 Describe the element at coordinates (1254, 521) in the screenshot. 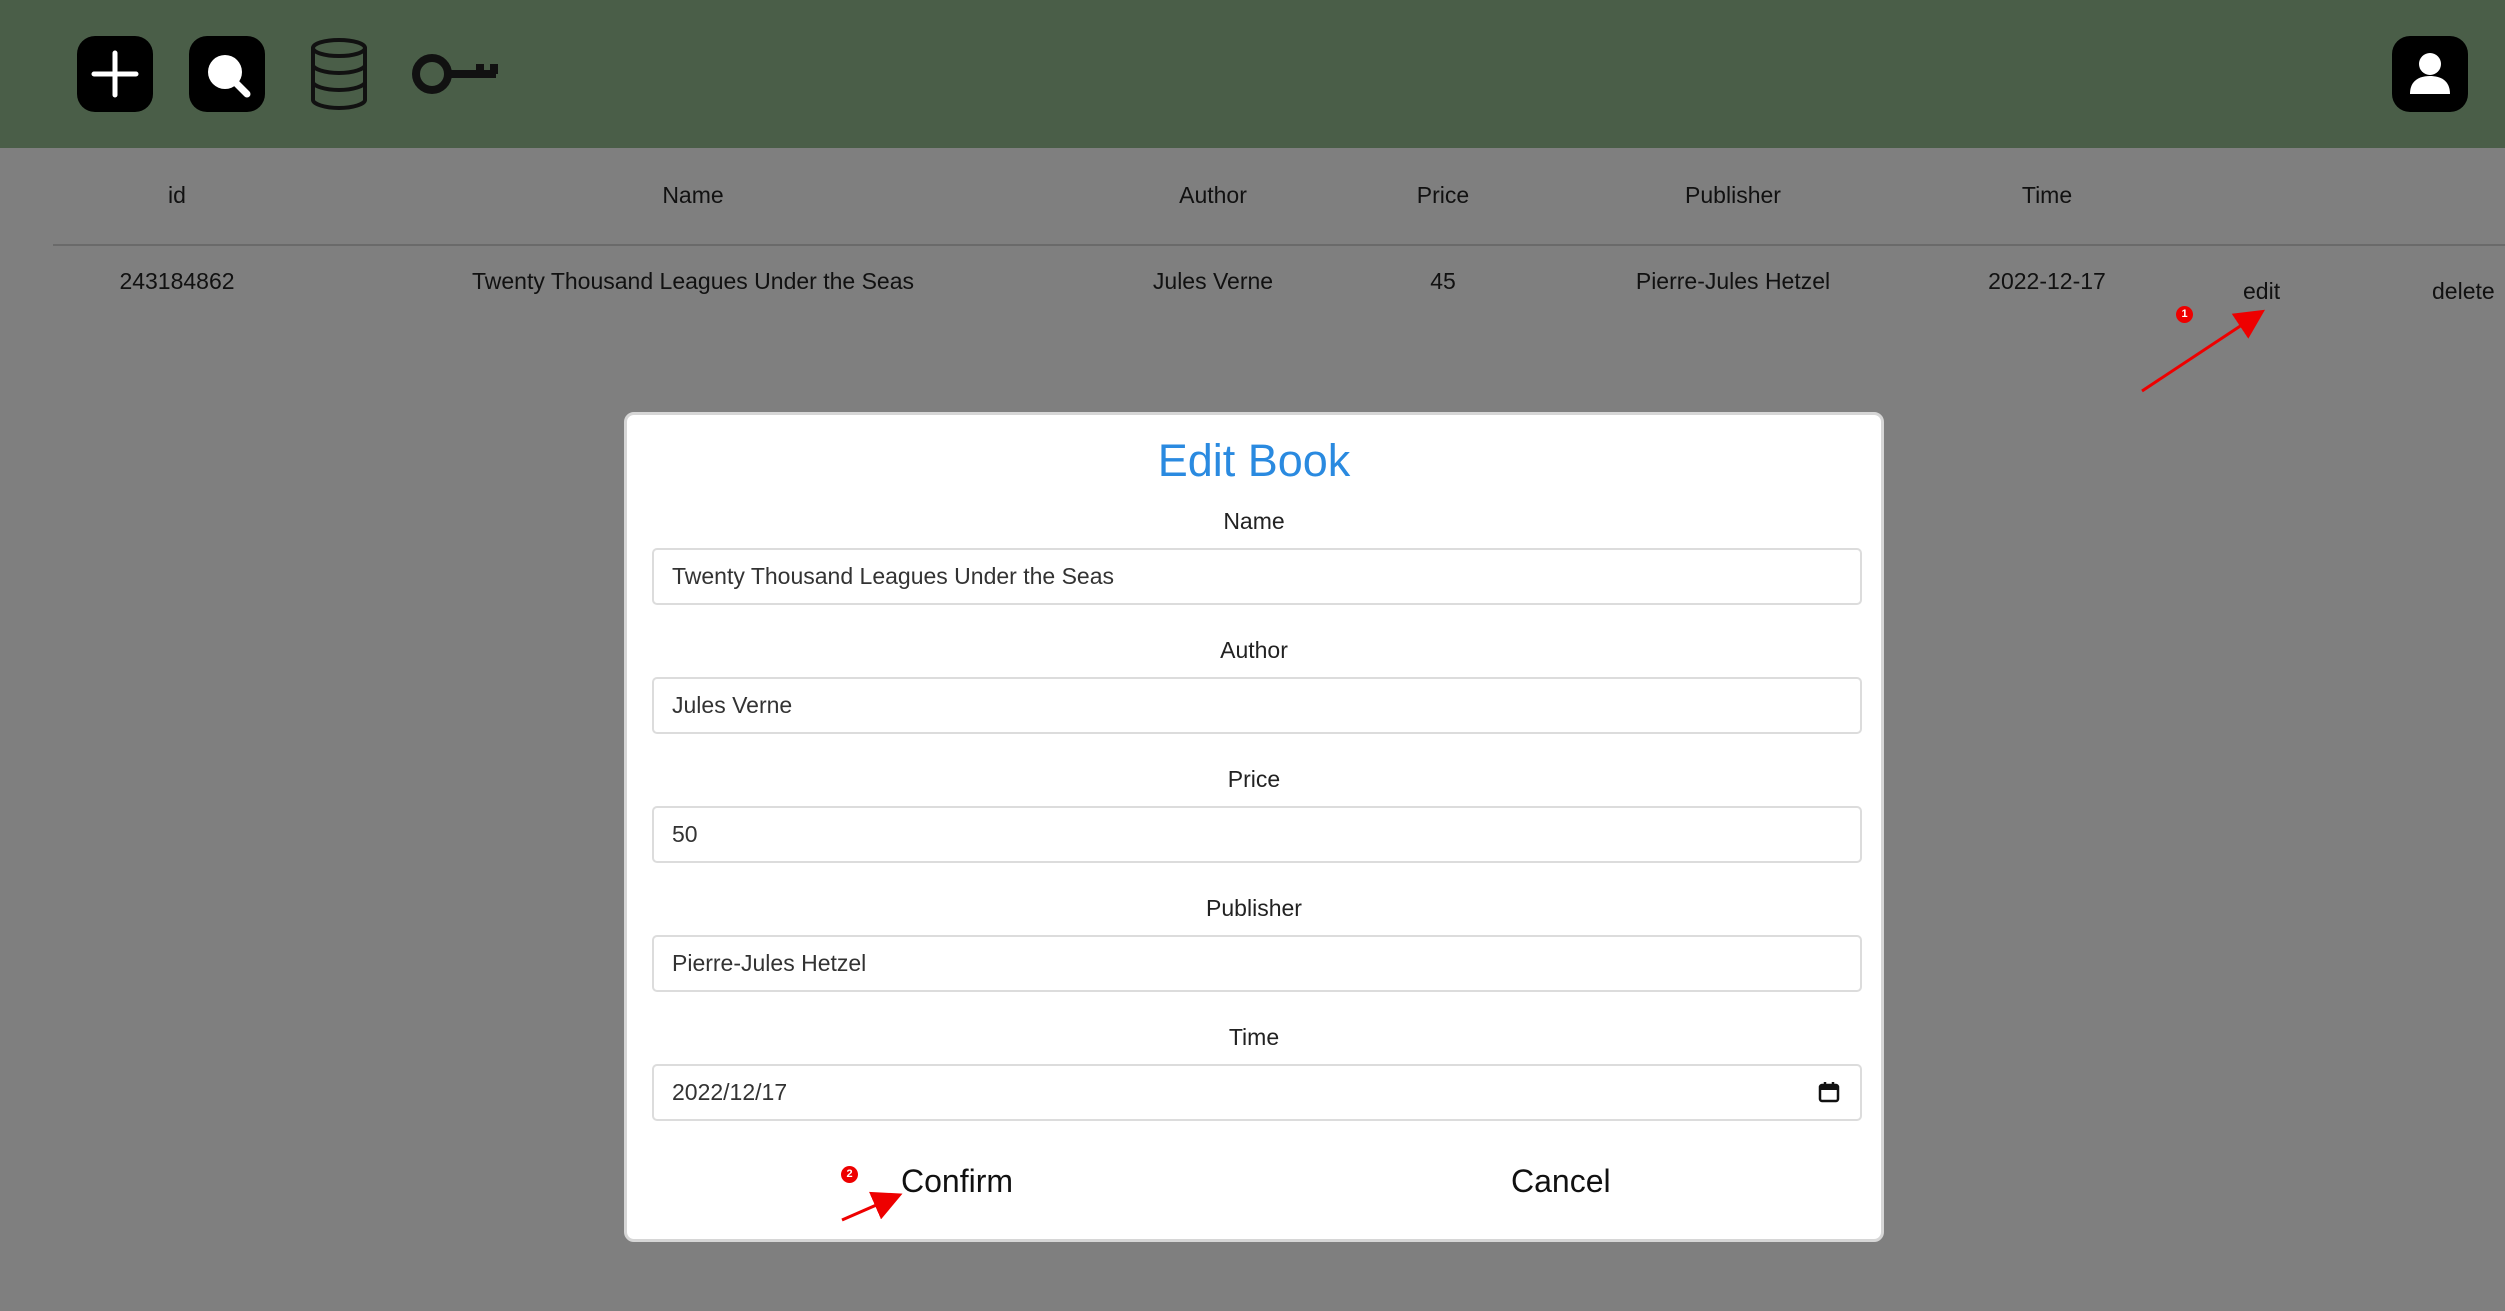

I see `name-label: Name` at that location.